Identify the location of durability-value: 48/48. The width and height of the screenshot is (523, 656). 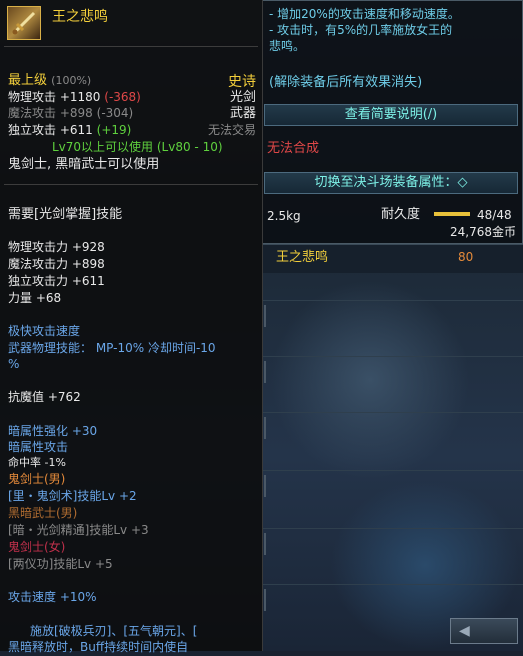
(494, 215).